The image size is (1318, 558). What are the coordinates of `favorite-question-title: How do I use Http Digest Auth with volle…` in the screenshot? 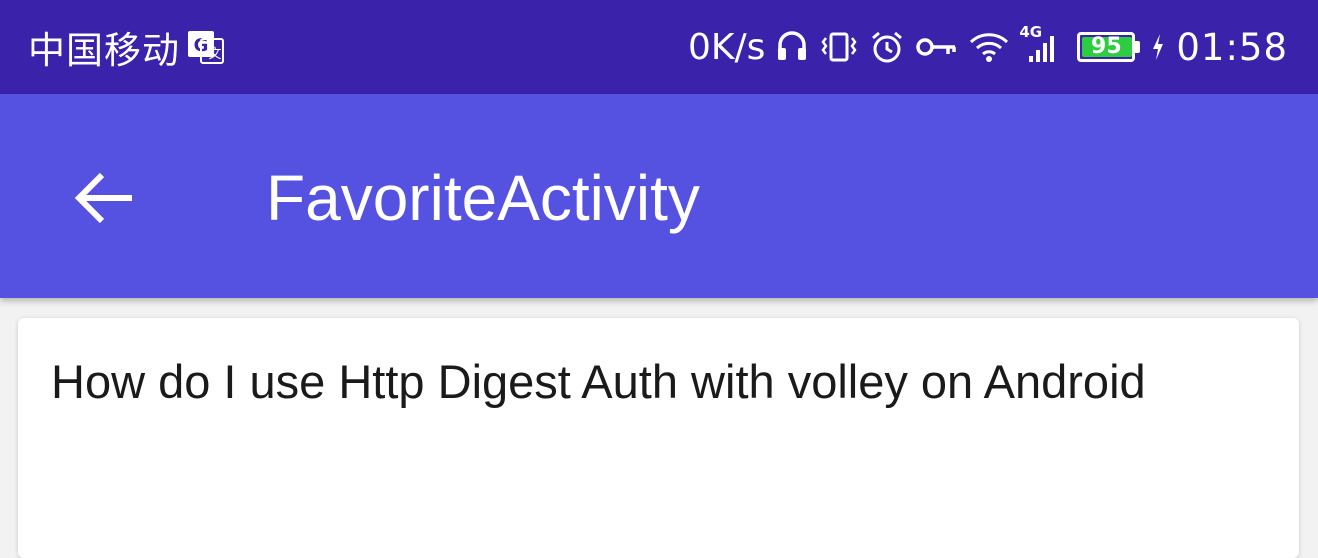 It's located at (598, 381).